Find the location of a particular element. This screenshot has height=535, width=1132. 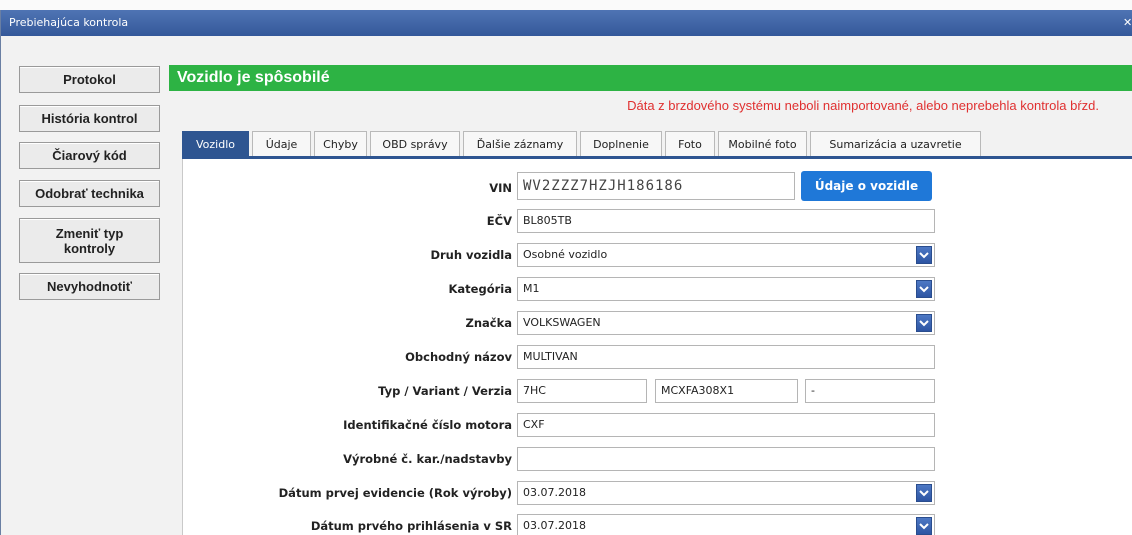

tab-obd-spravy: OBD správy is located at coordinates (415, 143).